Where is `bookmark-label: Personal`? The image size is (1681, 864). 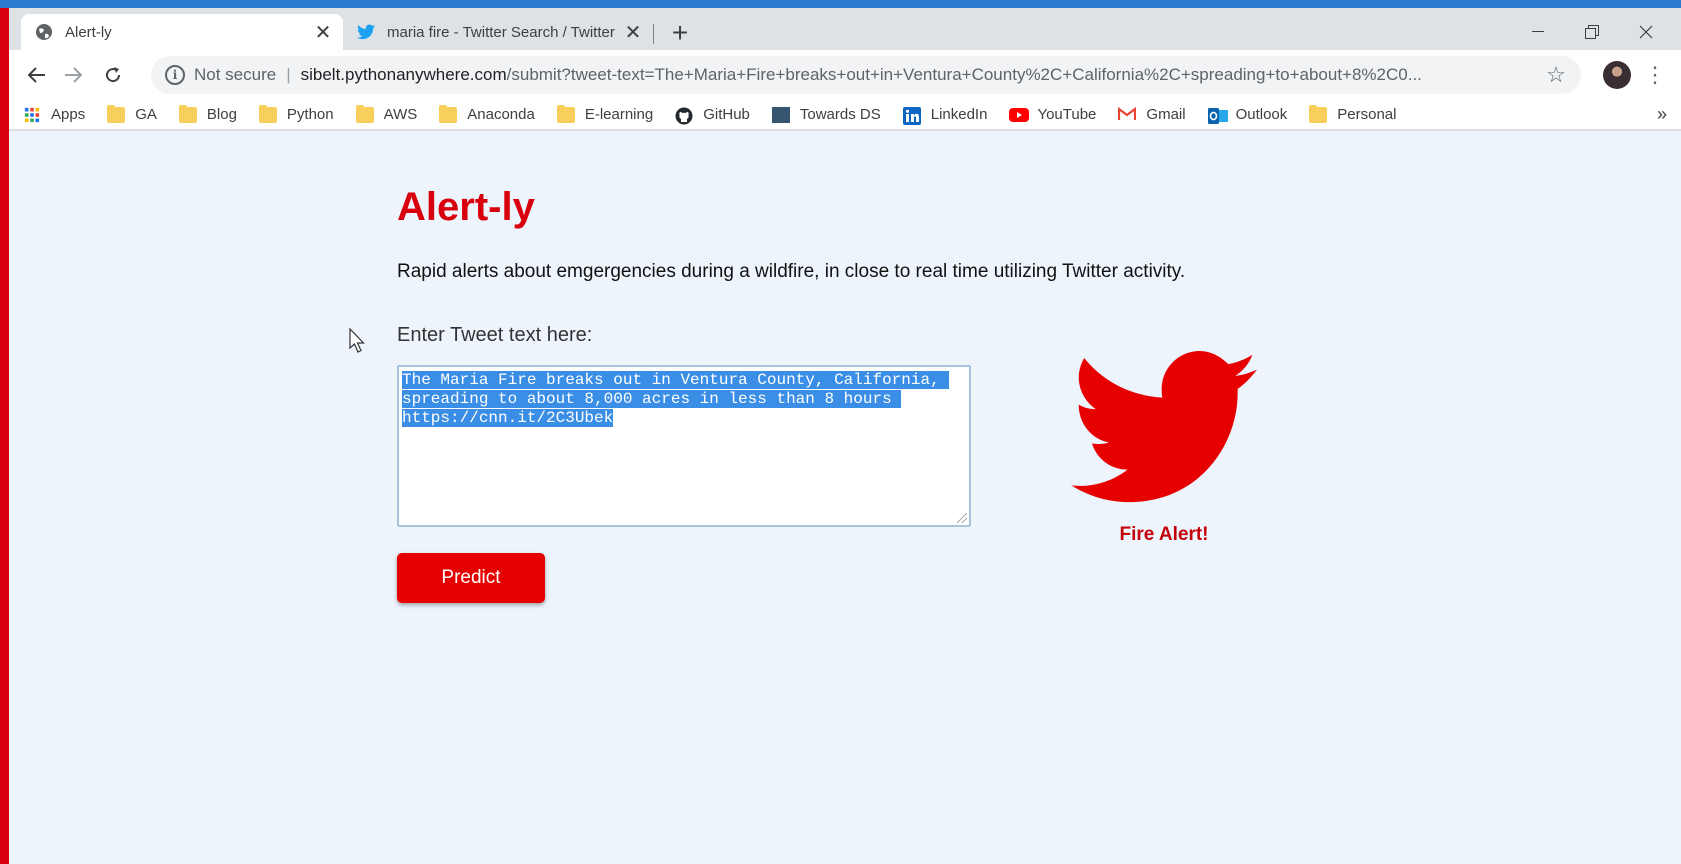
bookmark-label: Personal is located at coordinates (1367, 114).